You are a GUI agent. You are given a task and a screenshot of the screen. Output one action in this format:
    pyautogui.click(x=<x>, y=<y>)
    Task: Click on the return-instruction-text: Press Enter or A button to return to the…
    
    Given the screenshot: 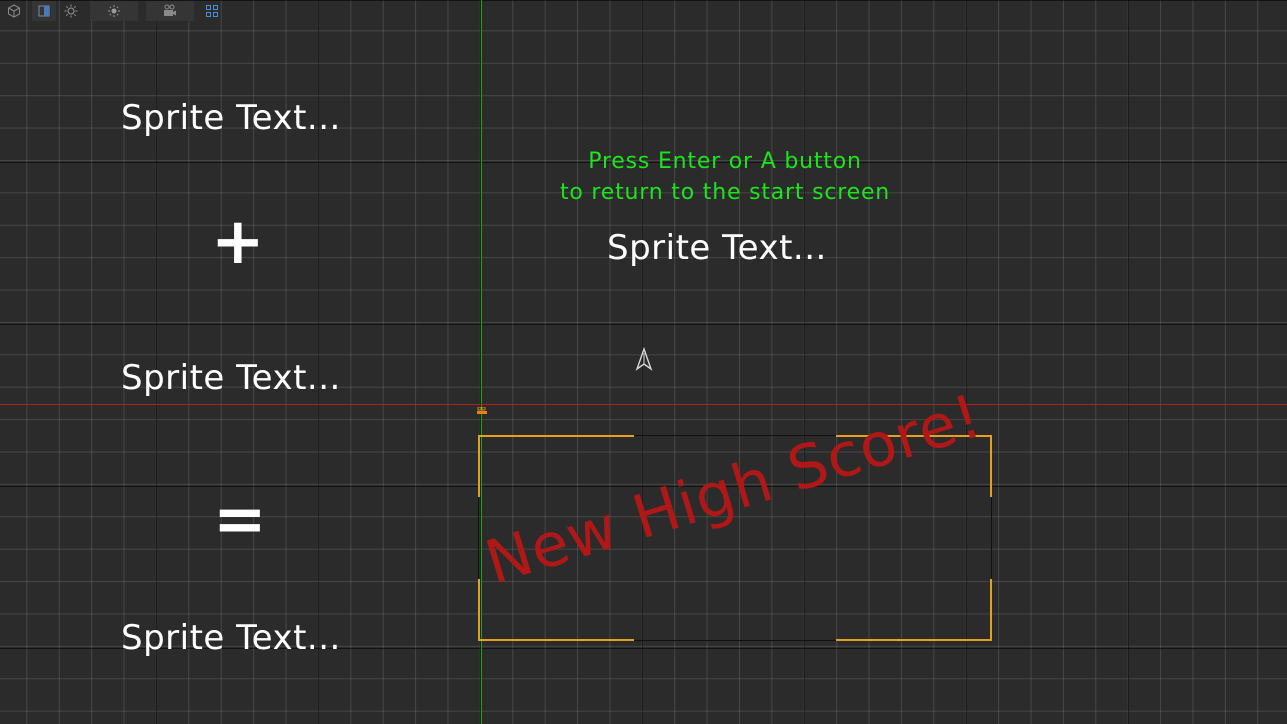 What is the action you would take?
    pyautogui.click(x=725, y=177)
    